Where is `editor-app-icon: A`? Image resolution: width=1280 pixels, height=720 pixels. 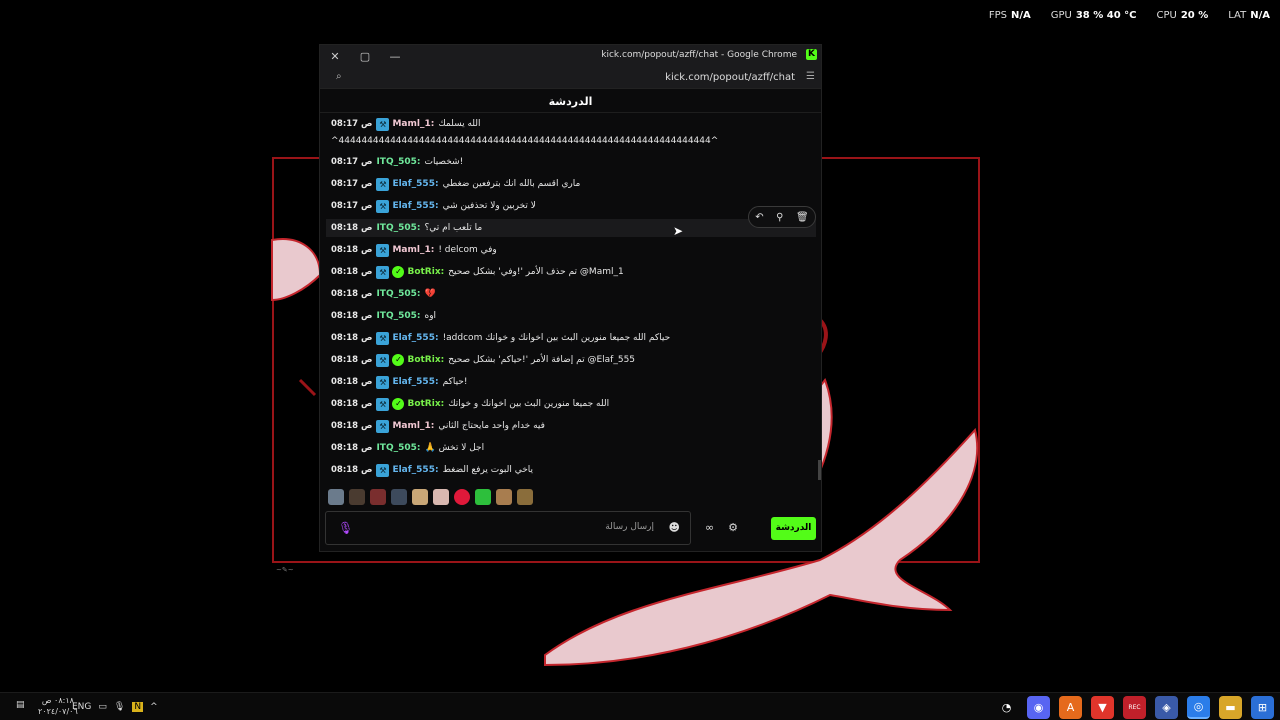
editor-app-icon: A is located at coordinates (1070, 707).